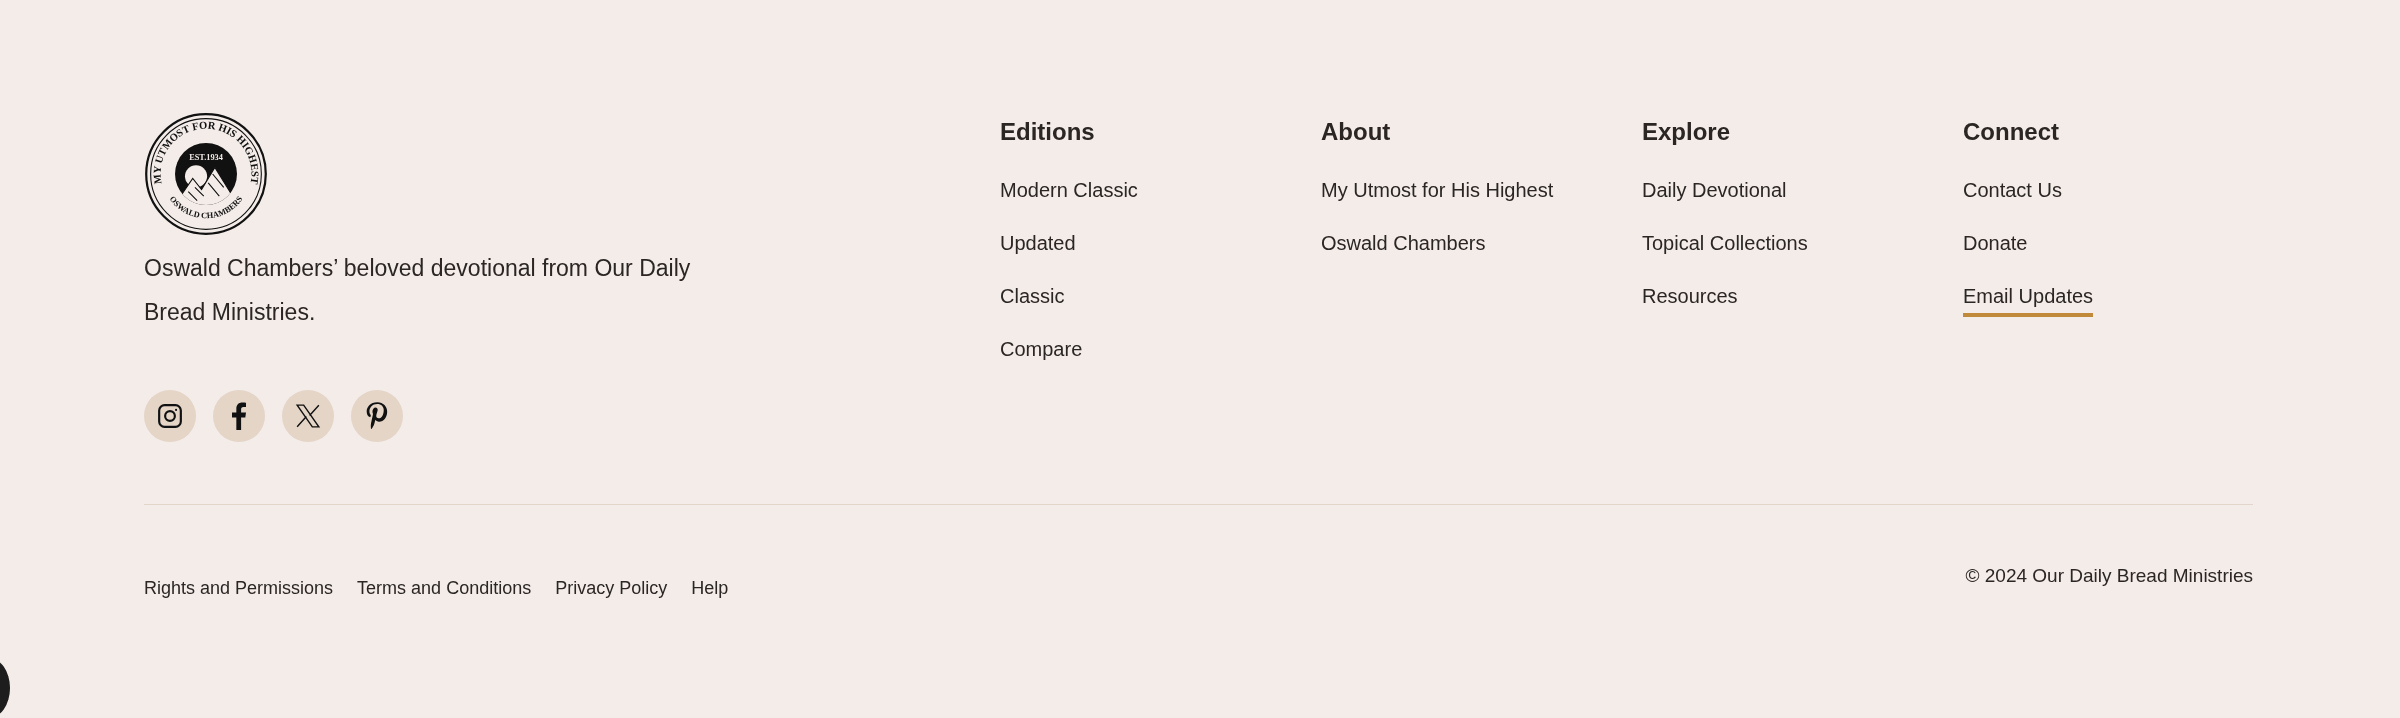 The height and width of the screenshot is (718, 2400). I want to click on footer-link: Updated, so click(1038, 246).